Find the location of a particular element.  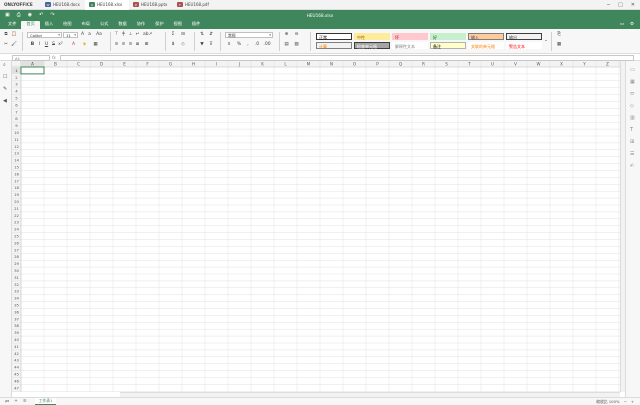

first-sheet-icon: ⏮ is located at coordinates (7, 402).